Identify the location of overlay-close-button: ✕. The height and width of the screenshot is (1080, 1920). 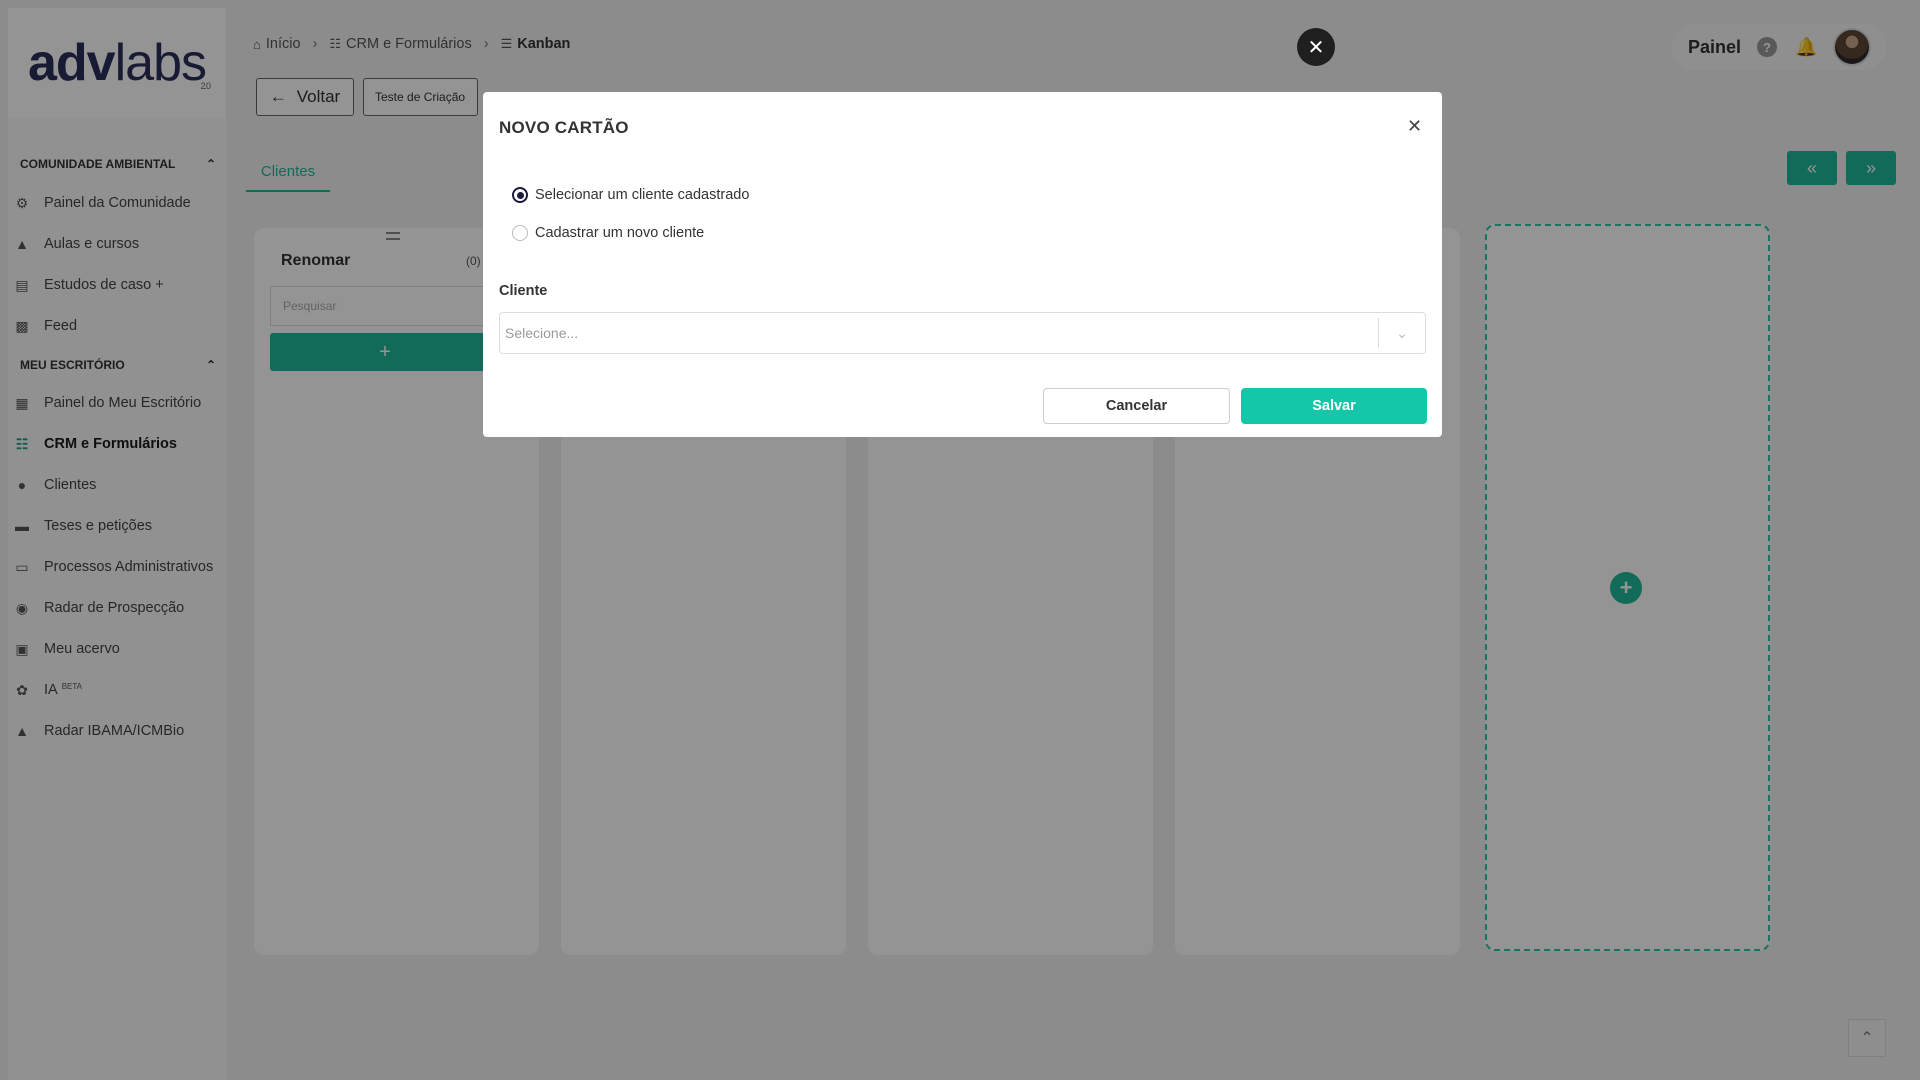
(1316, 47).